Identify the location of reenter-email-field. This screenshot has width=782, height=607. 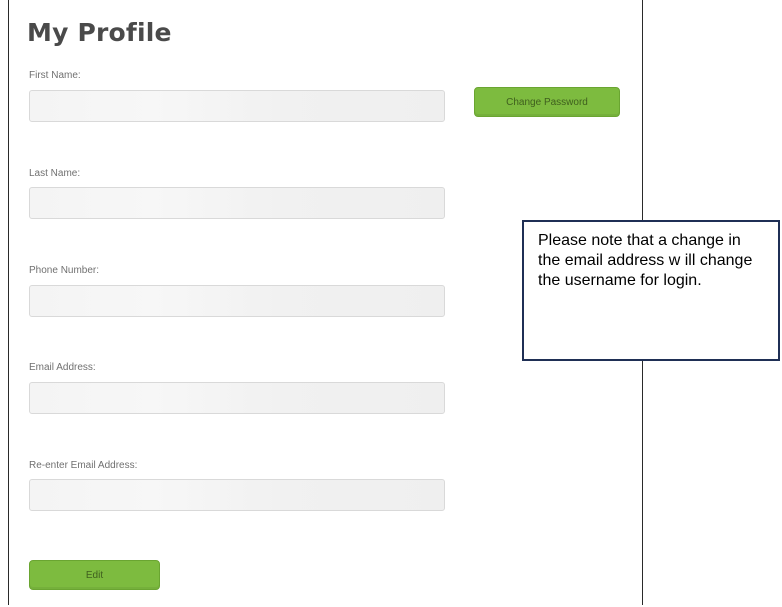
(237, 495).